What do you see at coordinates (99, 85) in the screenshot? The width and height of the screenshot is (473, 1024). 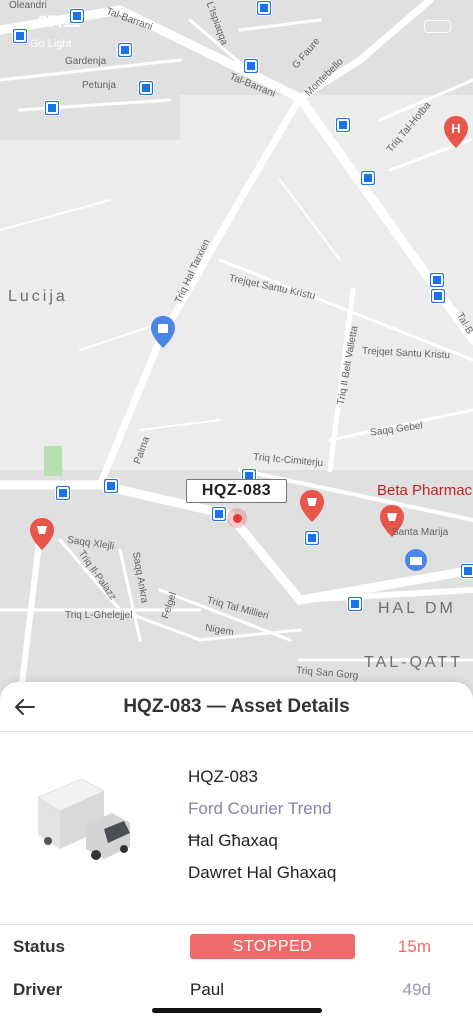 I see `street-label: Petunja` at bounding box center [99, 85].